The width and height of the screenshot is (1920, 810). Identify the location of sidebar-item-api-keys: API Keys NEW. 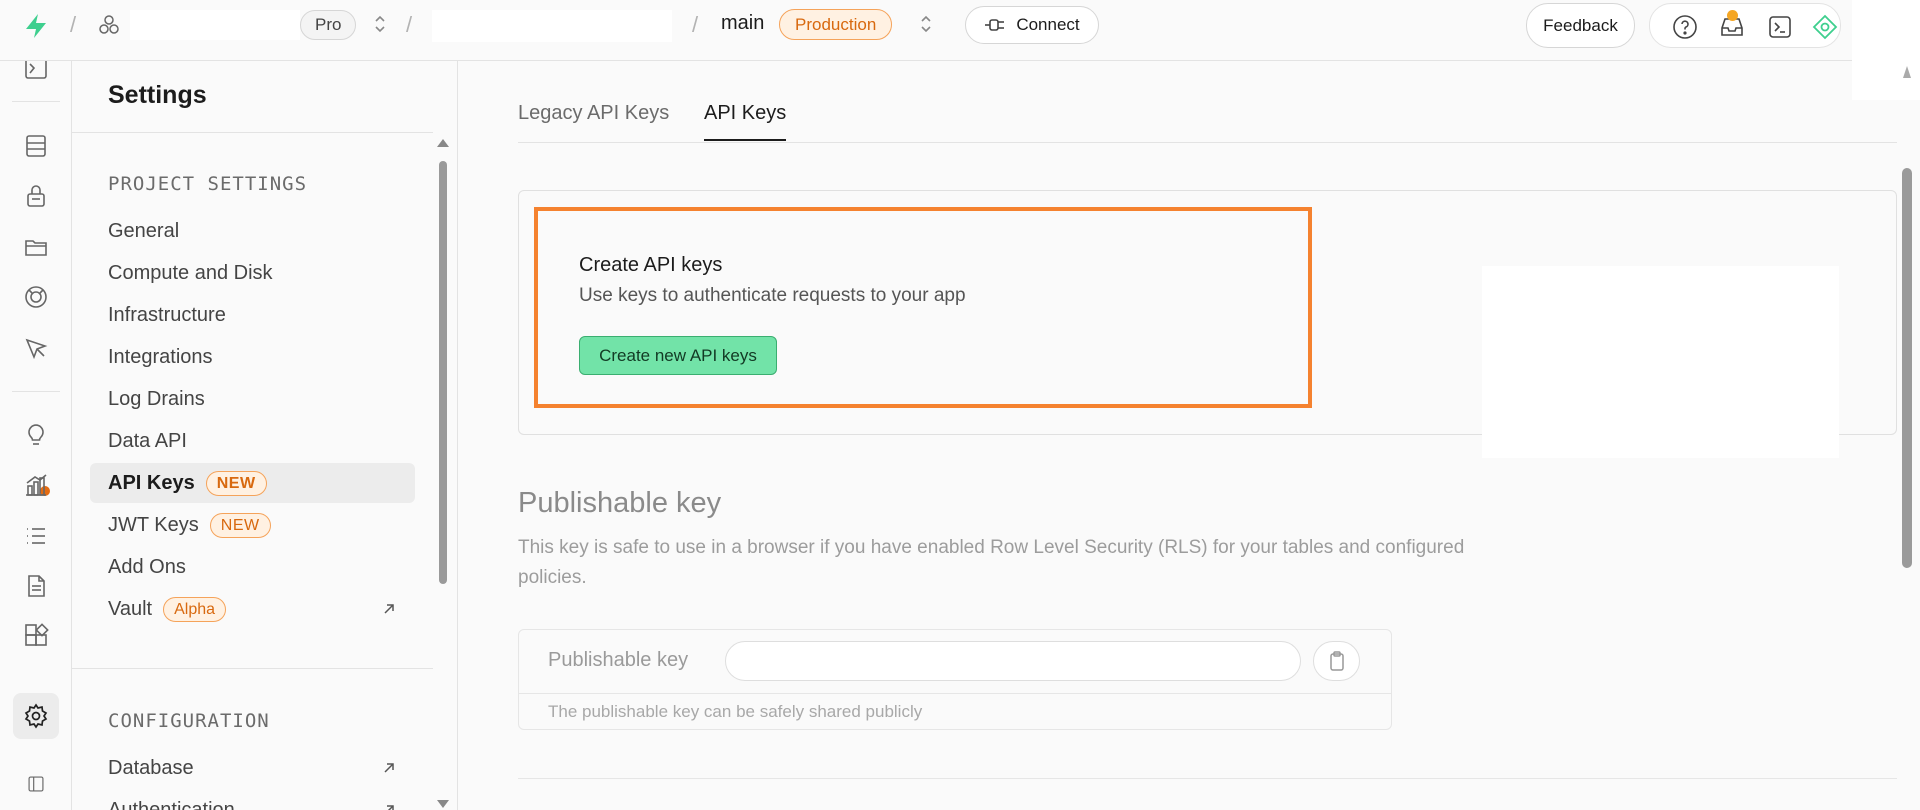
(252, 483).